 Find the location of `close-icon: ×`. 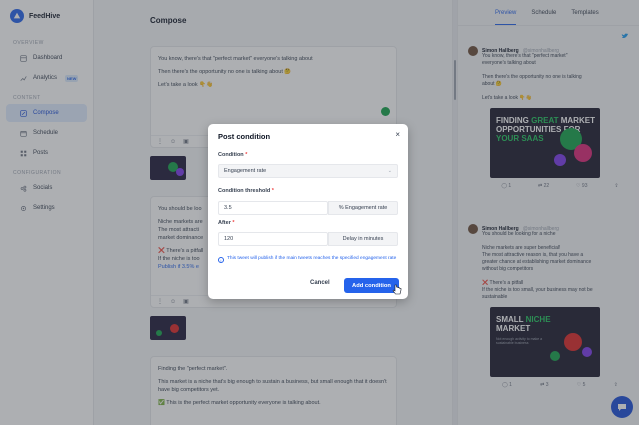

close-icon: × is located at coordinates (397, 134).